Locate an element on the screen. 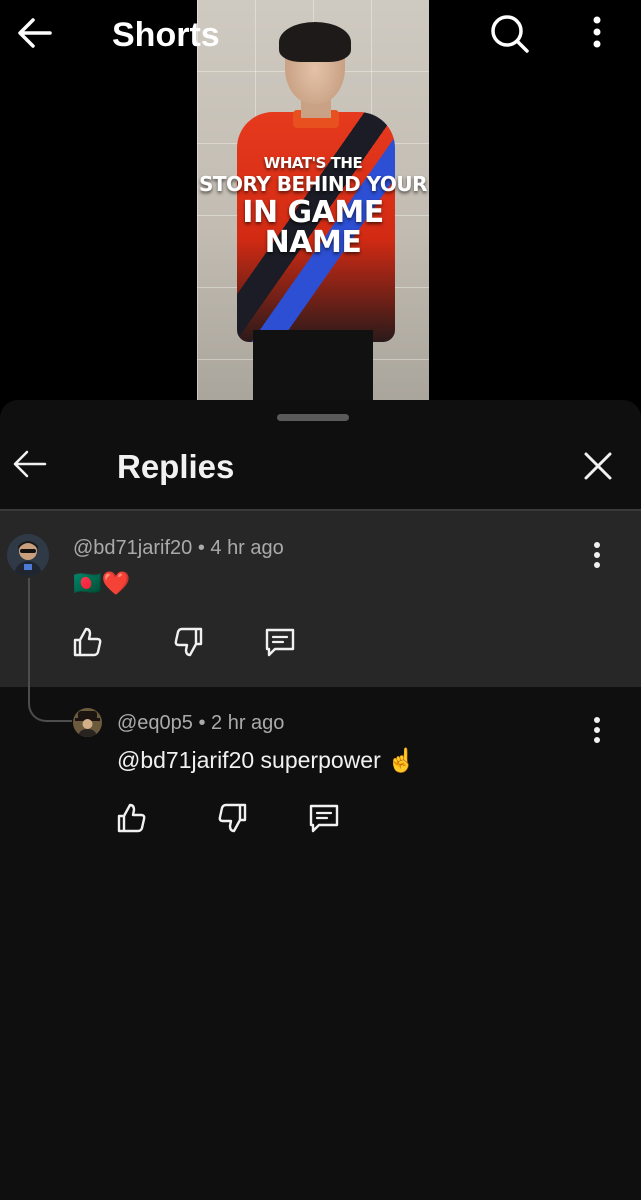 The image size is (641, 1200). close-button is located at coordinates (598, 466).